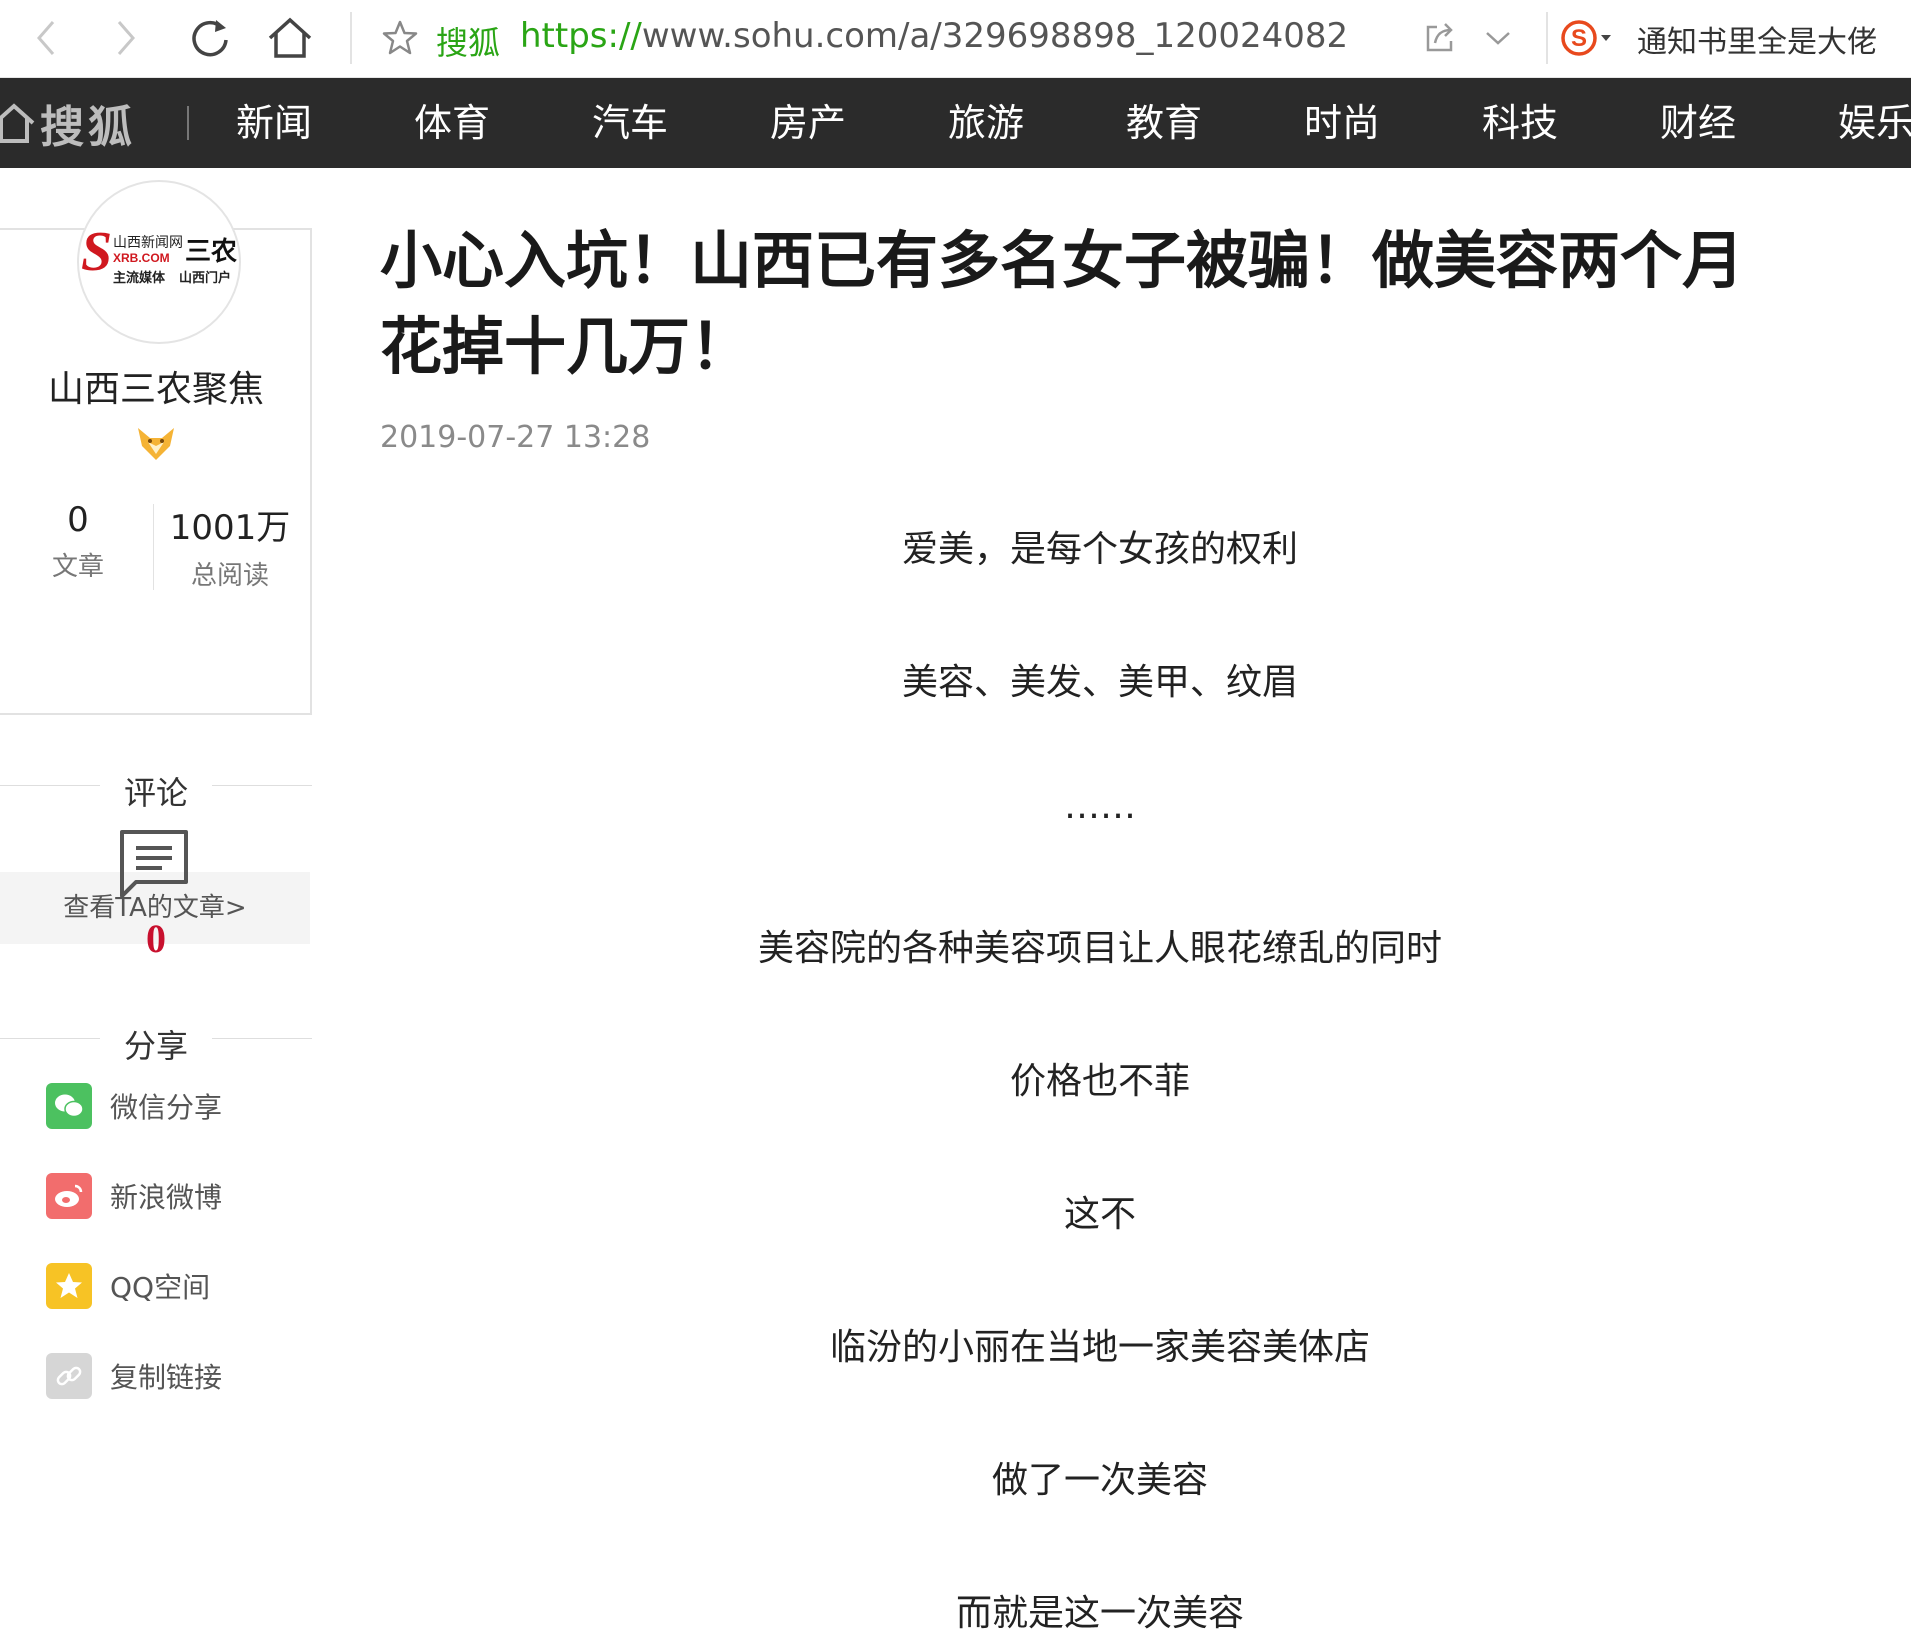  What do you see at coordinates (630, 123) in the screenshot?
I see `nav-item-auto: 汽车` at bounding box center [630, 123].